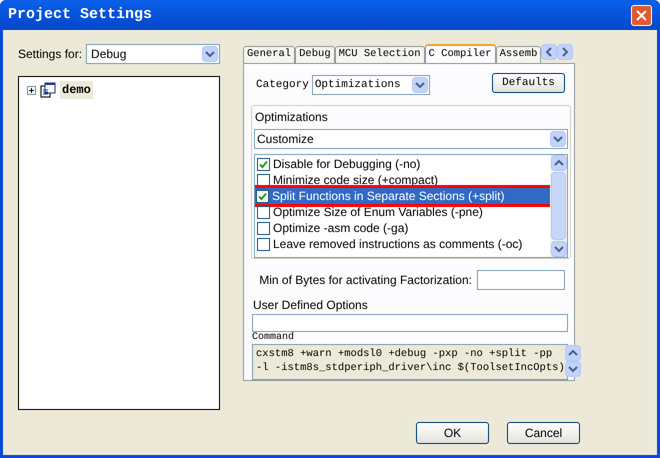 The height and width of the screenshot is (458, 660). I want to click on command-label: Command, so click(274, 338).